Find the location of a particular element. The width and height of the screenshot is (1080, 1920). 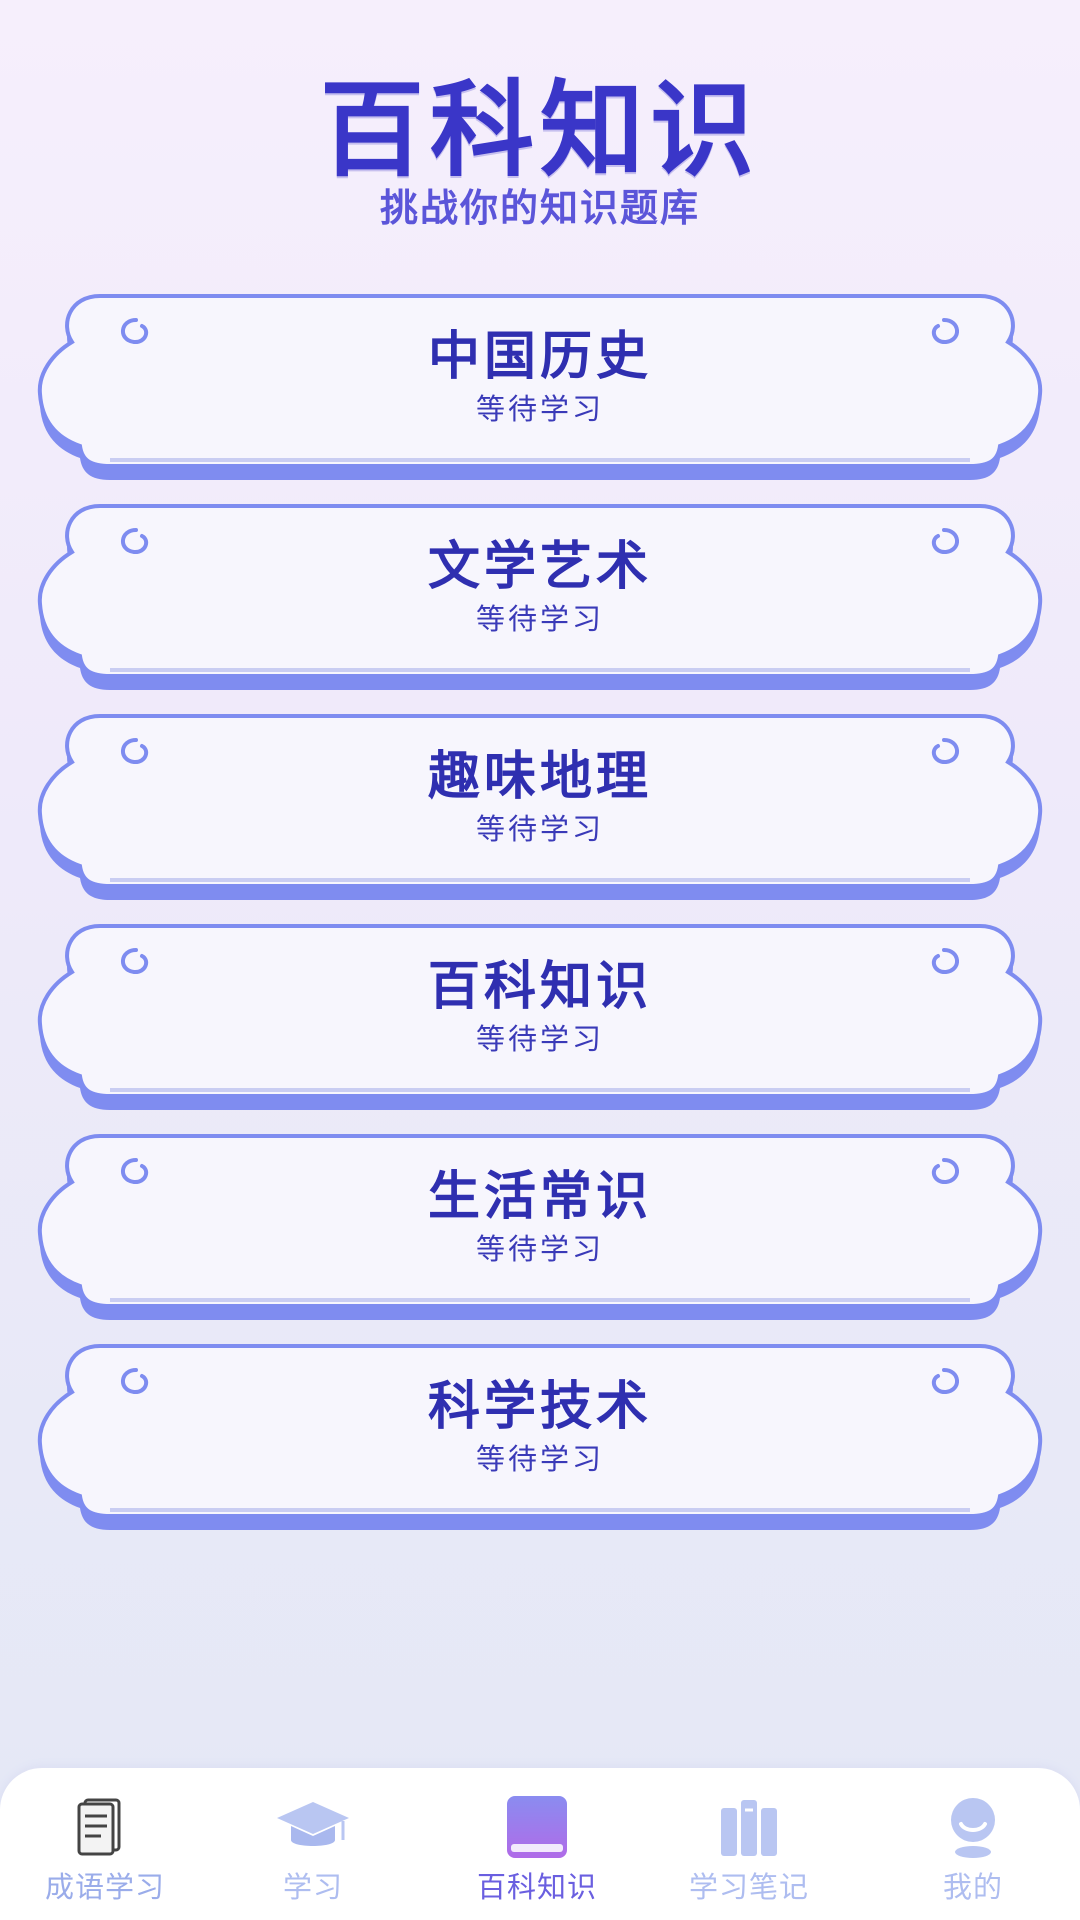

category-title: 文学艺术 is located at coordinates (539, 567).